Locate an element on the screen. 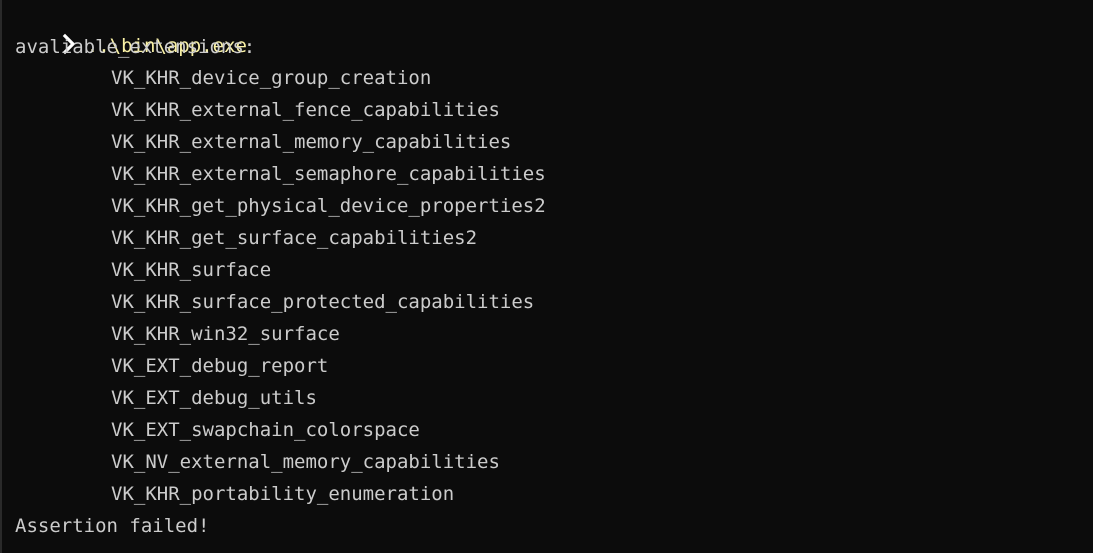 The image size is (1093, 553). extension-line: VK_KHR_surface_protected_capabilities is located at coordinates (323, 302).